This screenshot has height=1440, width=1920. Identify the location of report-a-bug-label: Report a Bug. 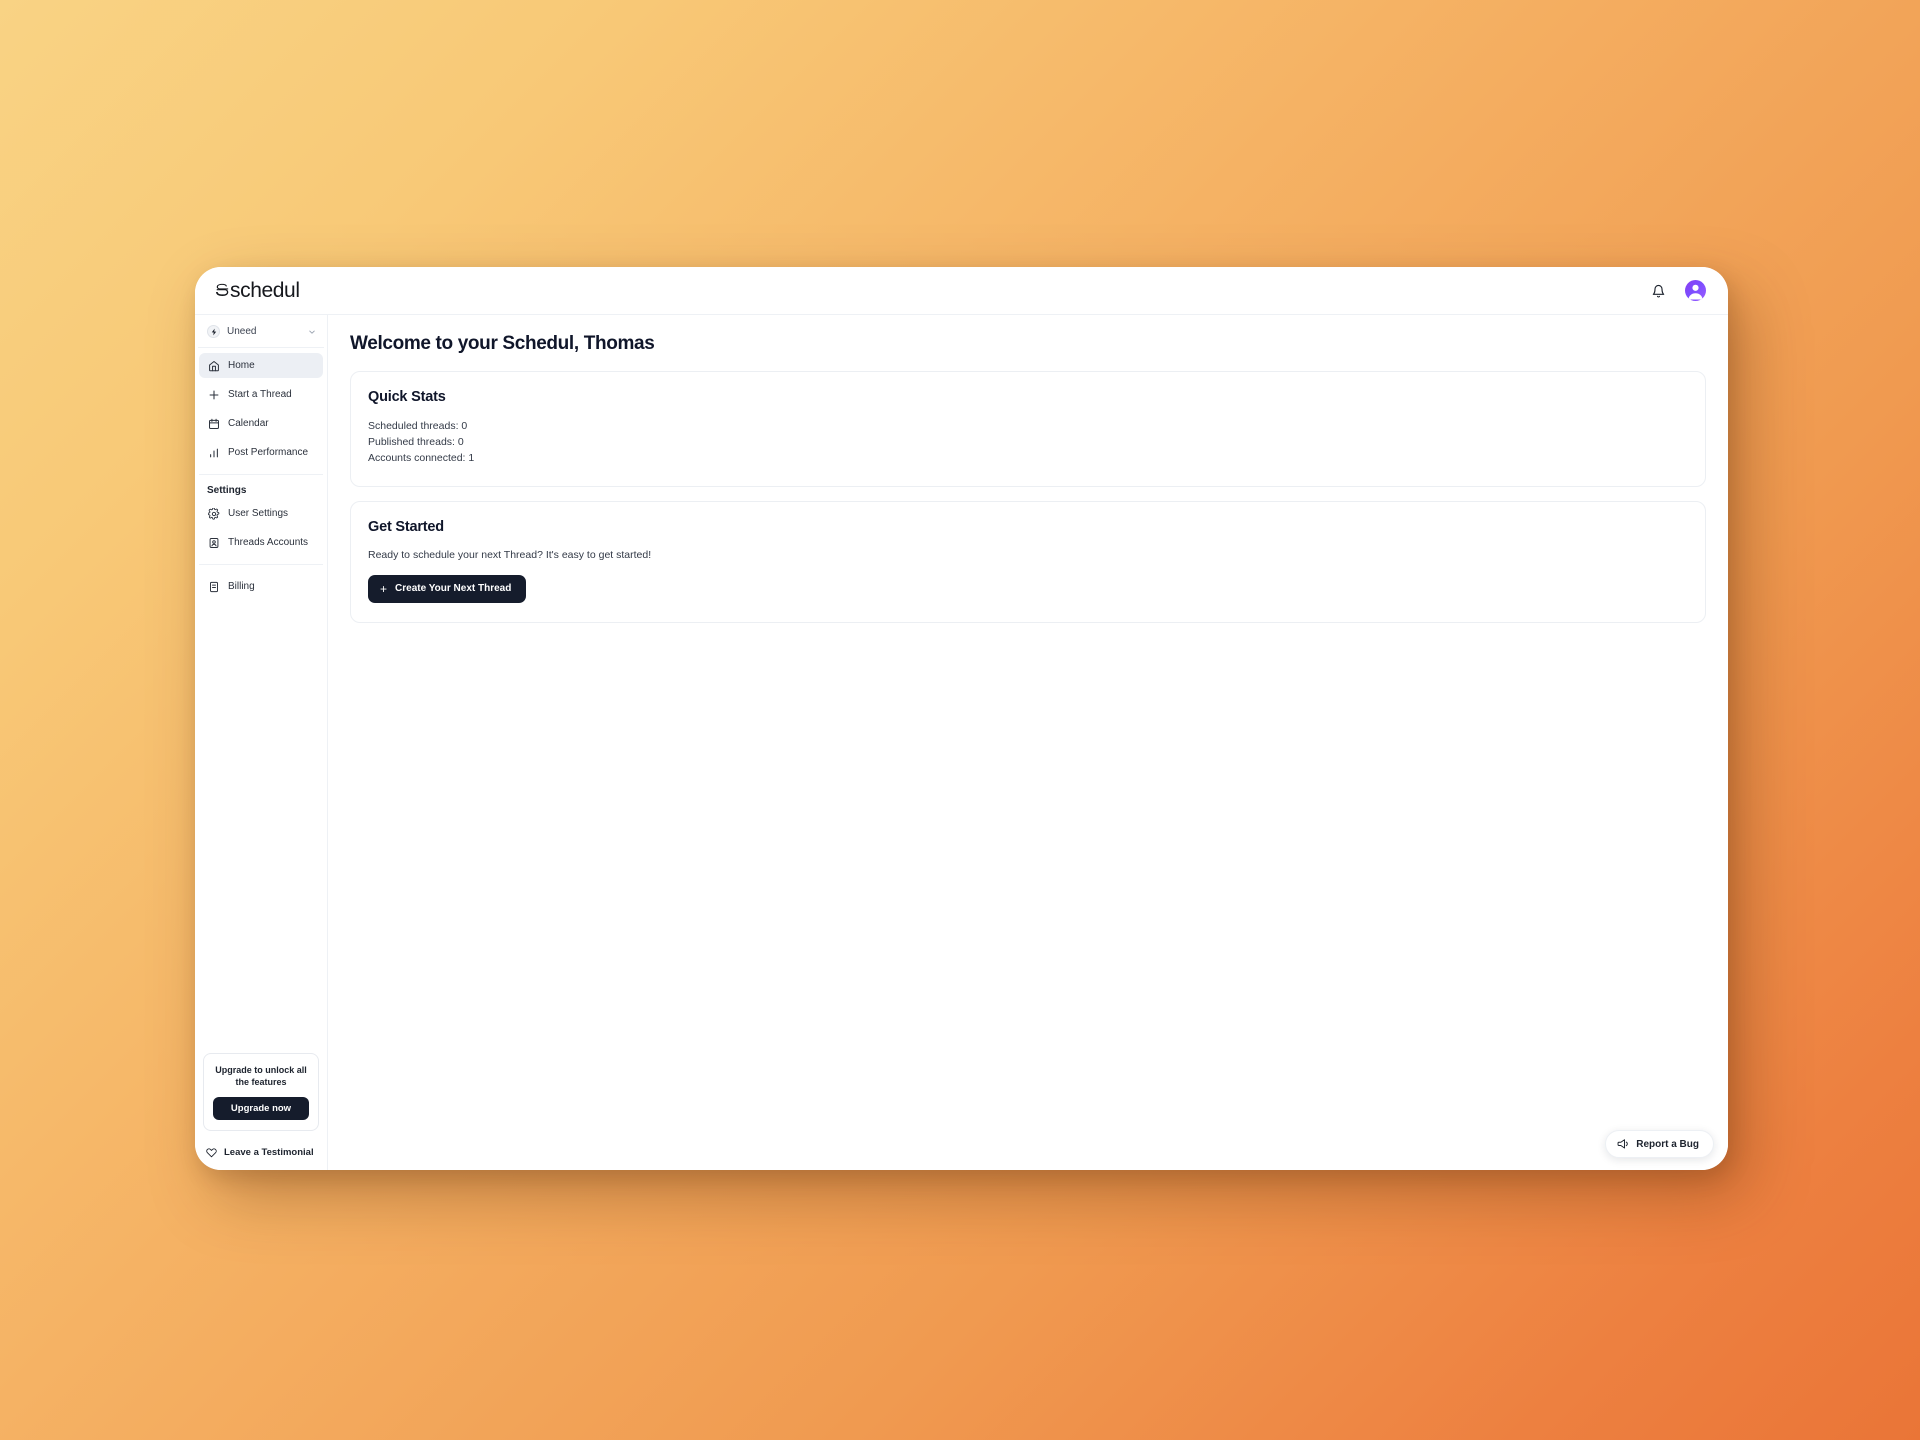
(1667, 1144).